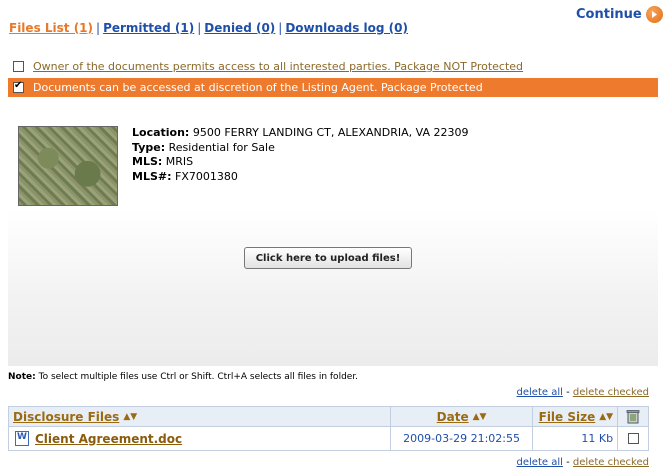 Image resolution: width=667 pixels, height=475 pixels. Describe the element at coordinates (200, 438) in the screenshot. I see `file-cell: Client Agreement.doc` at that location.